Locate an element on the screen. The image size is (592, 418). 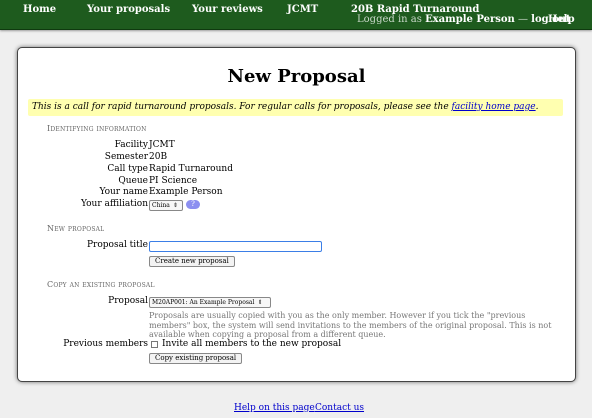
copy-existing-proposal-heading: Copy an existing proposal is located at coordinates (101, 284).